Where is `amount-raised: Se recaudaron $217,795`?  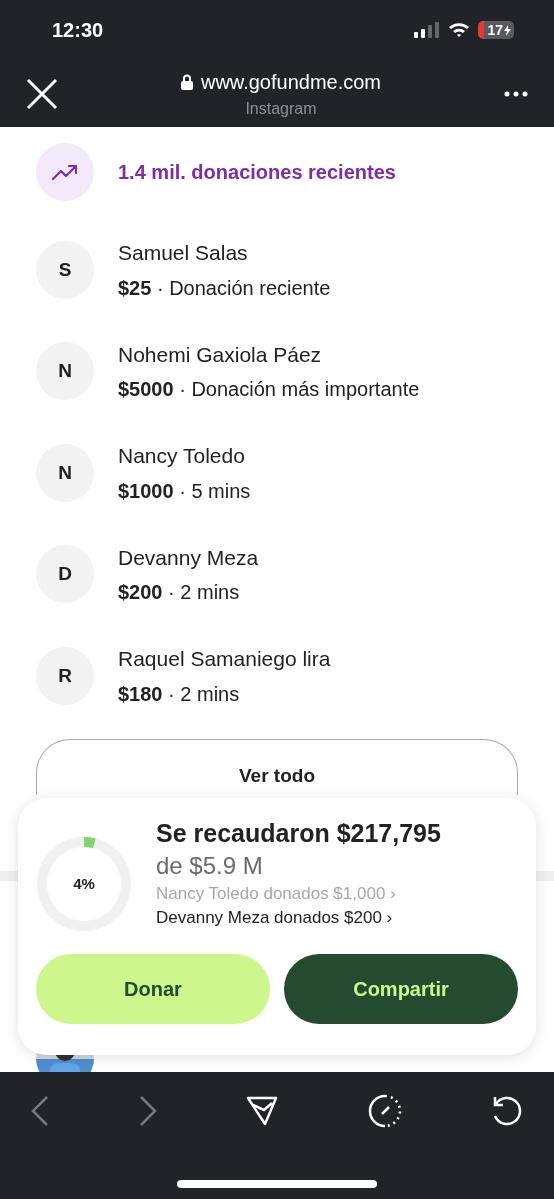 amount-raised: Se recaudaron $217,795 is located at coordinates (298, 833).